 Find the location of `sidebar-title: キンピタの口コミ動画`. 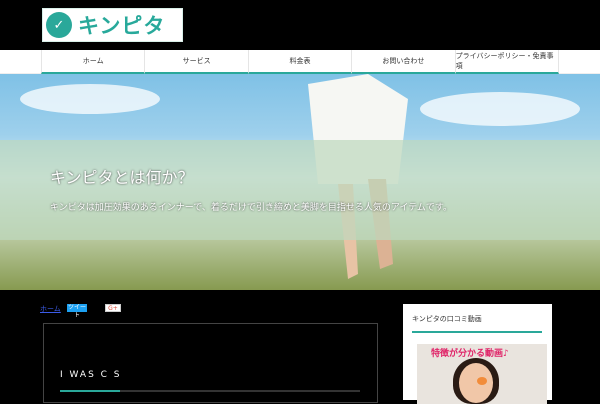

sidebar-title: キンピタの口コミ動画 is located at coordinates (447, 319).